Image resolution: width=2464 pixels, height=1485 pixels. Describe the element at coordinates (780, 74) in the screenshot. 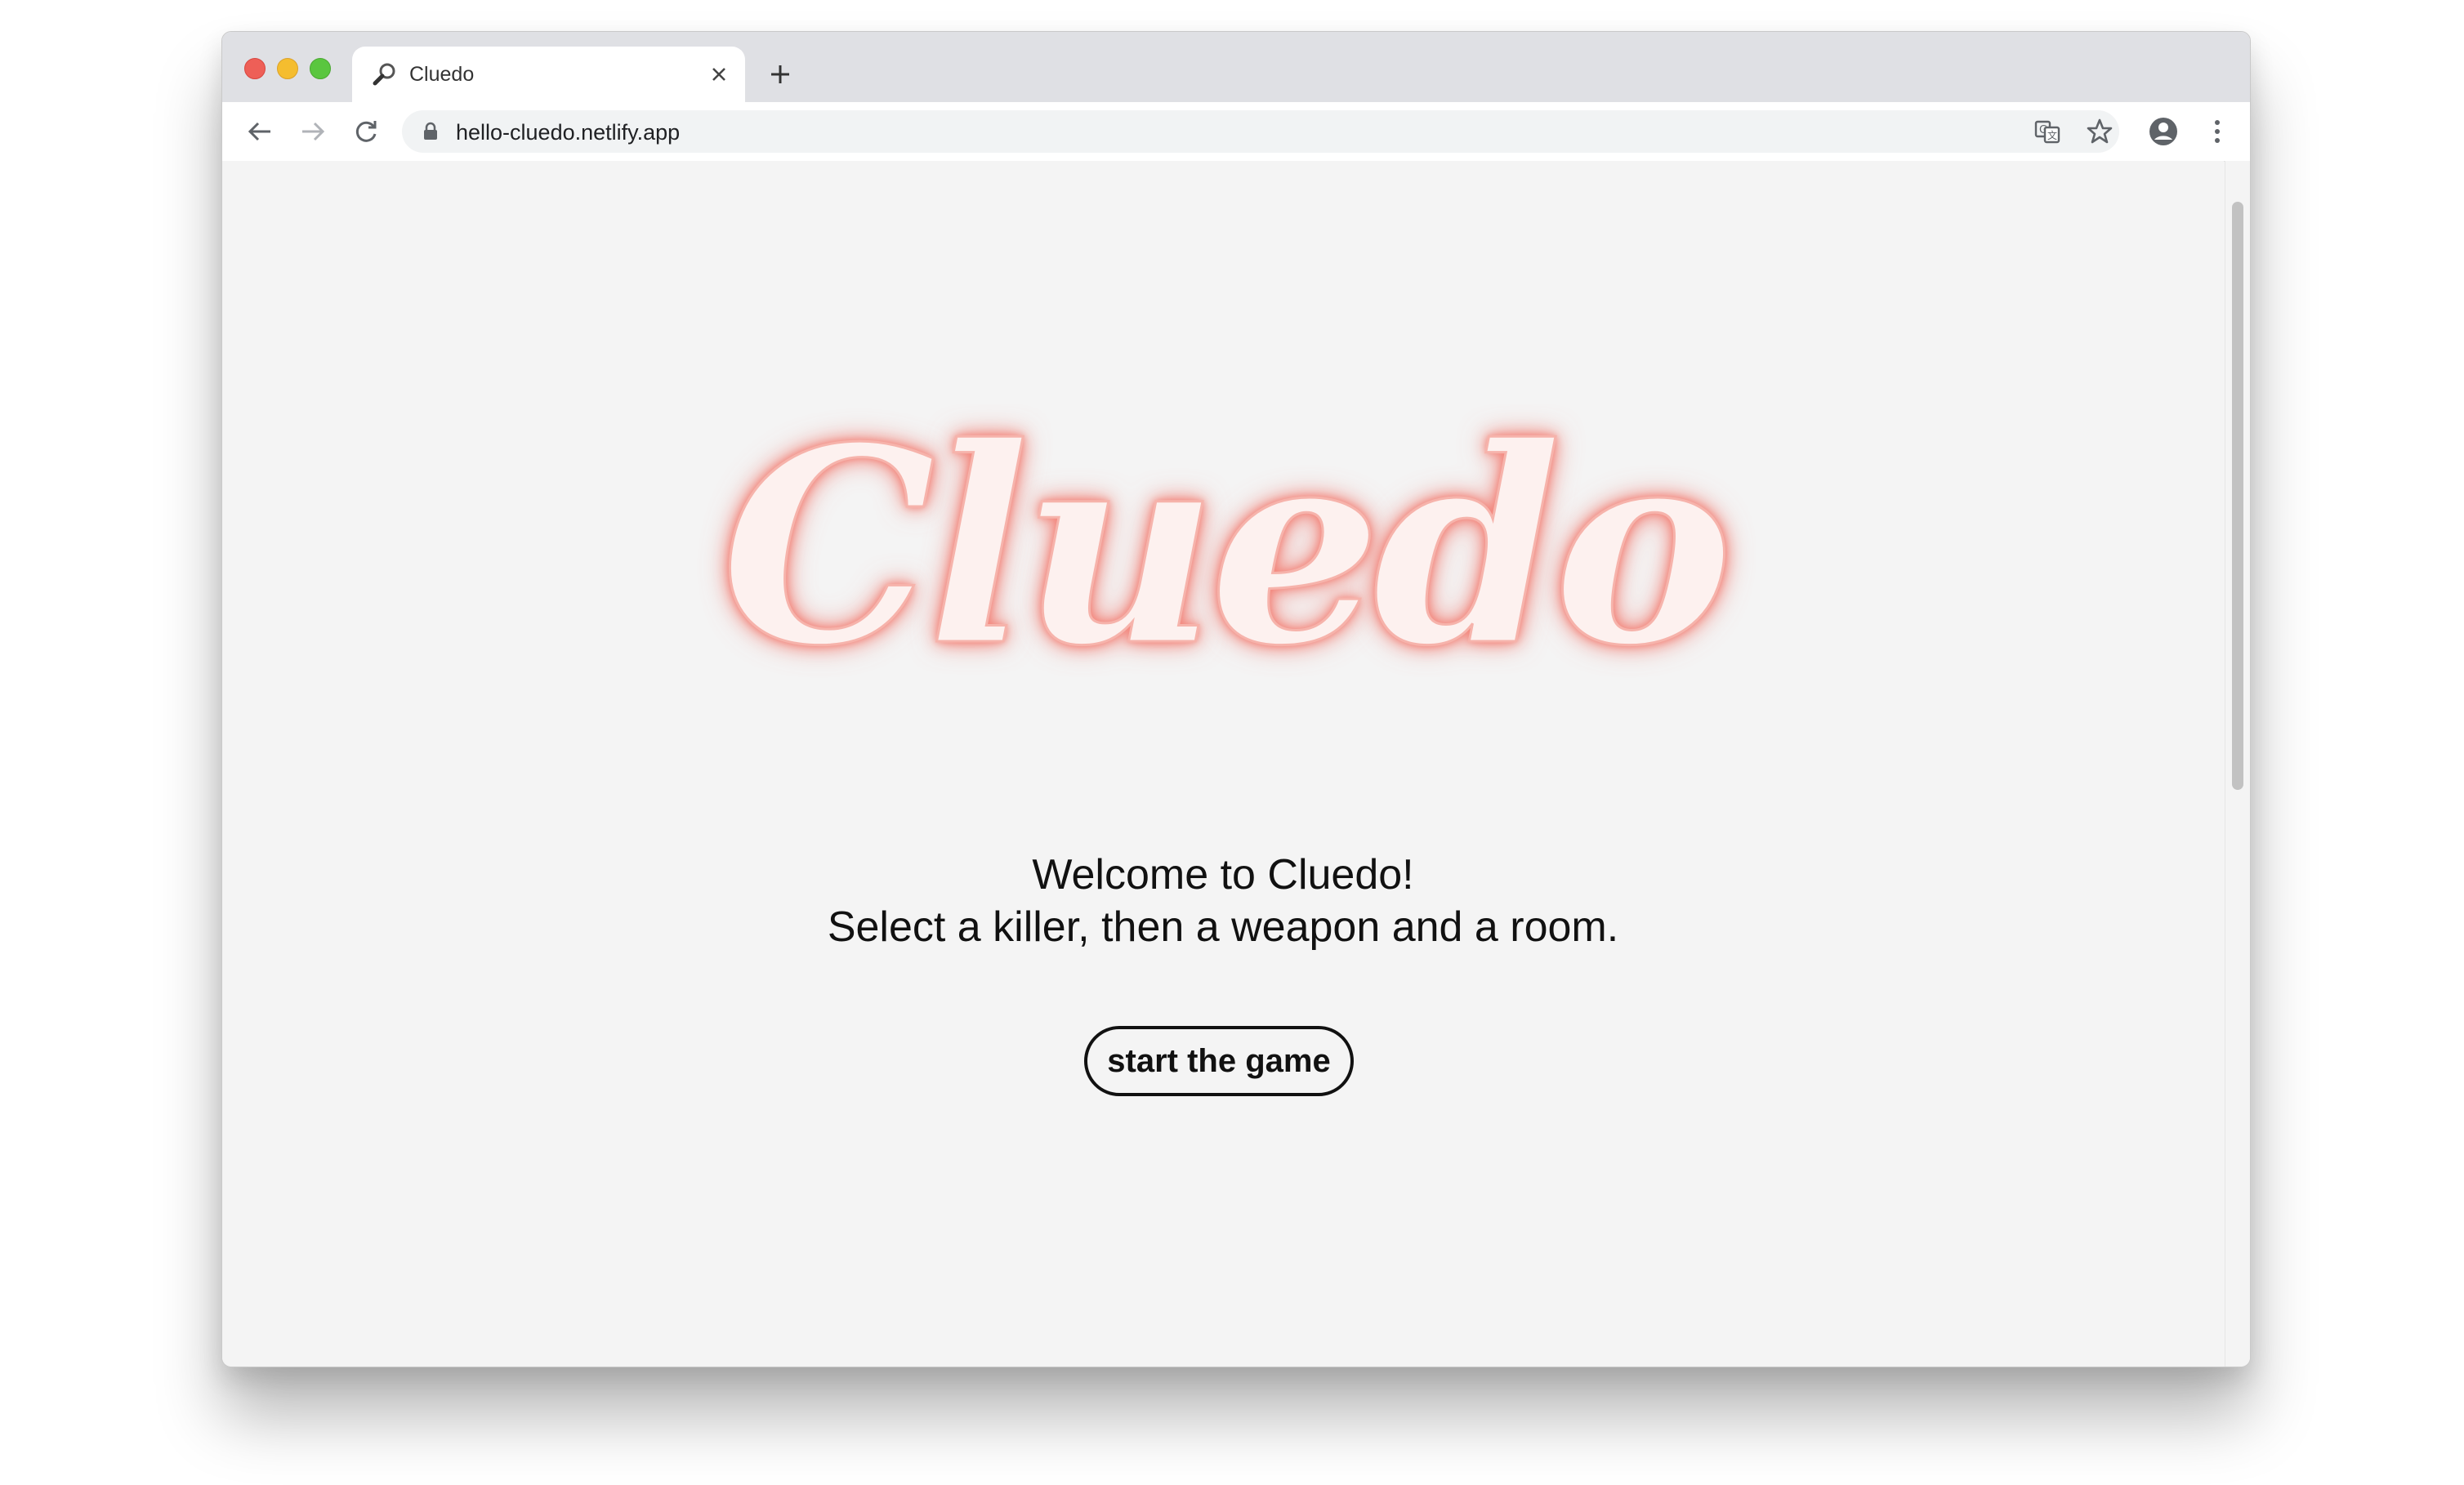

I see `new-tab-icon` at that location.